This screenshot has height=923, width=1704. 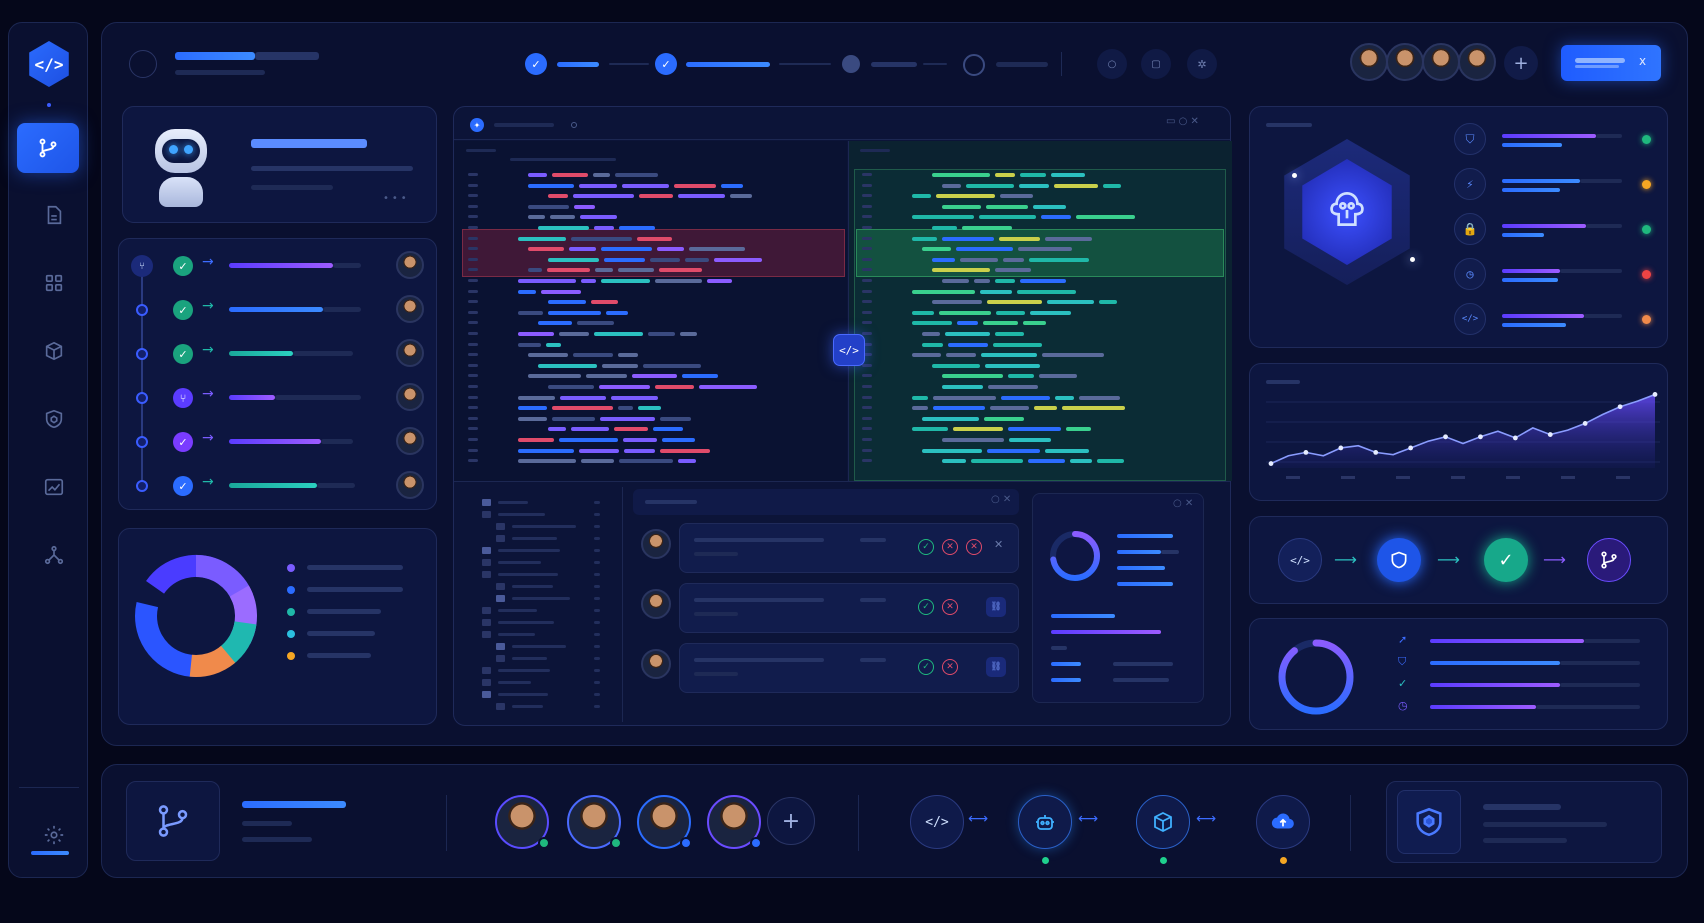 I want to click on code-icon: </>, so click(x=1470, y=319).